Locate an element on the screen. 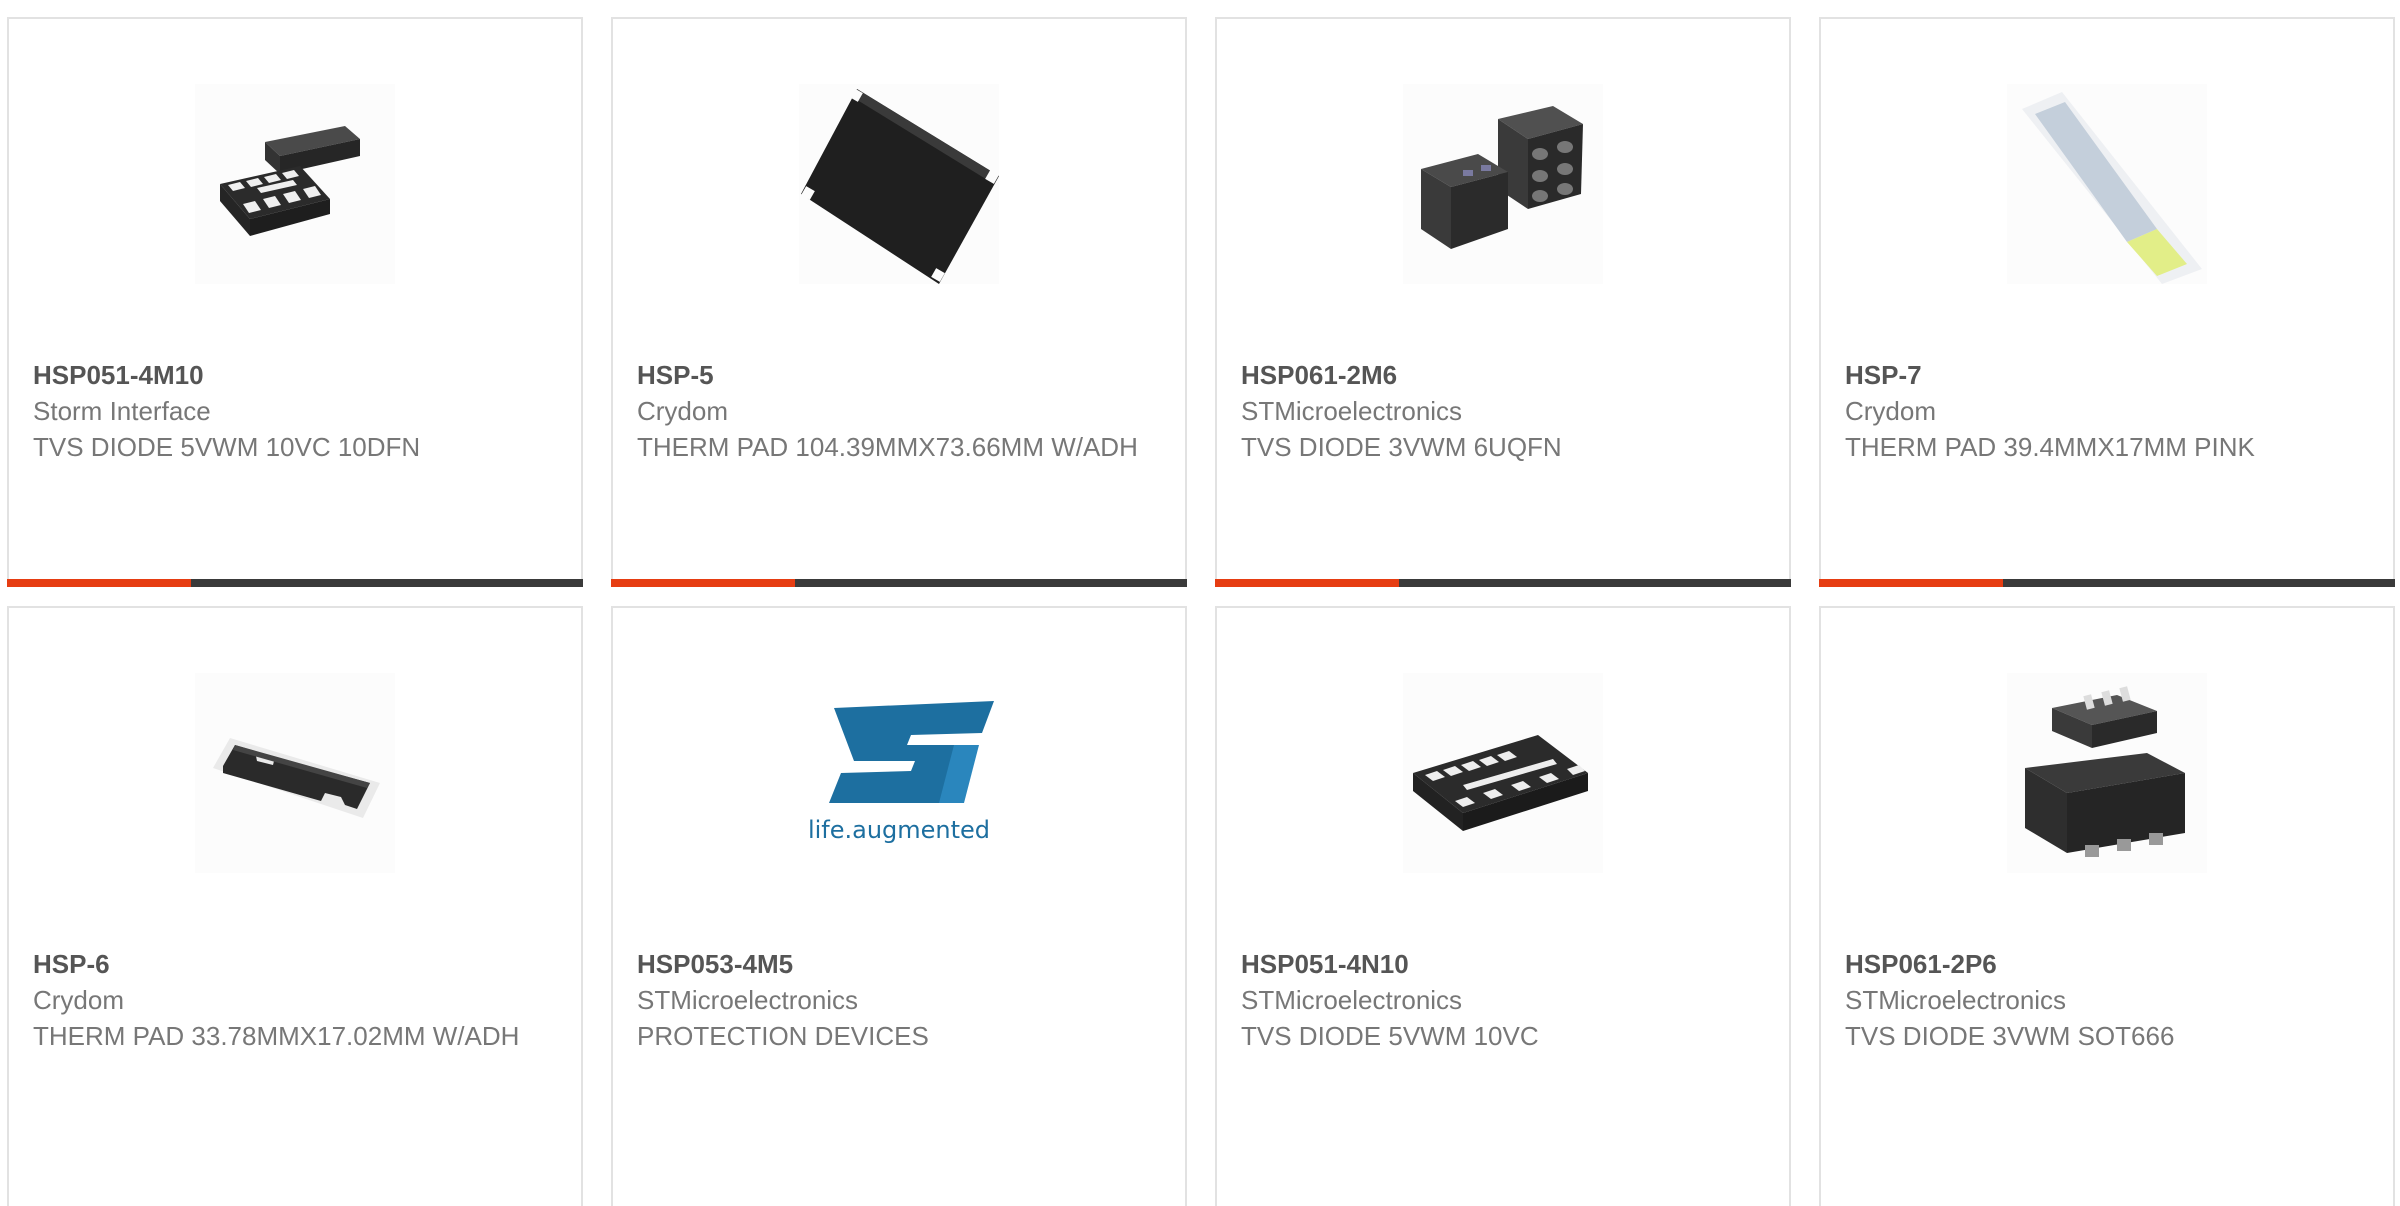 The width and height of the screenshot is (2400, 1206). product-description: TVS DIODE 5VWM 10VC is located at coordinates (1390, 1036).